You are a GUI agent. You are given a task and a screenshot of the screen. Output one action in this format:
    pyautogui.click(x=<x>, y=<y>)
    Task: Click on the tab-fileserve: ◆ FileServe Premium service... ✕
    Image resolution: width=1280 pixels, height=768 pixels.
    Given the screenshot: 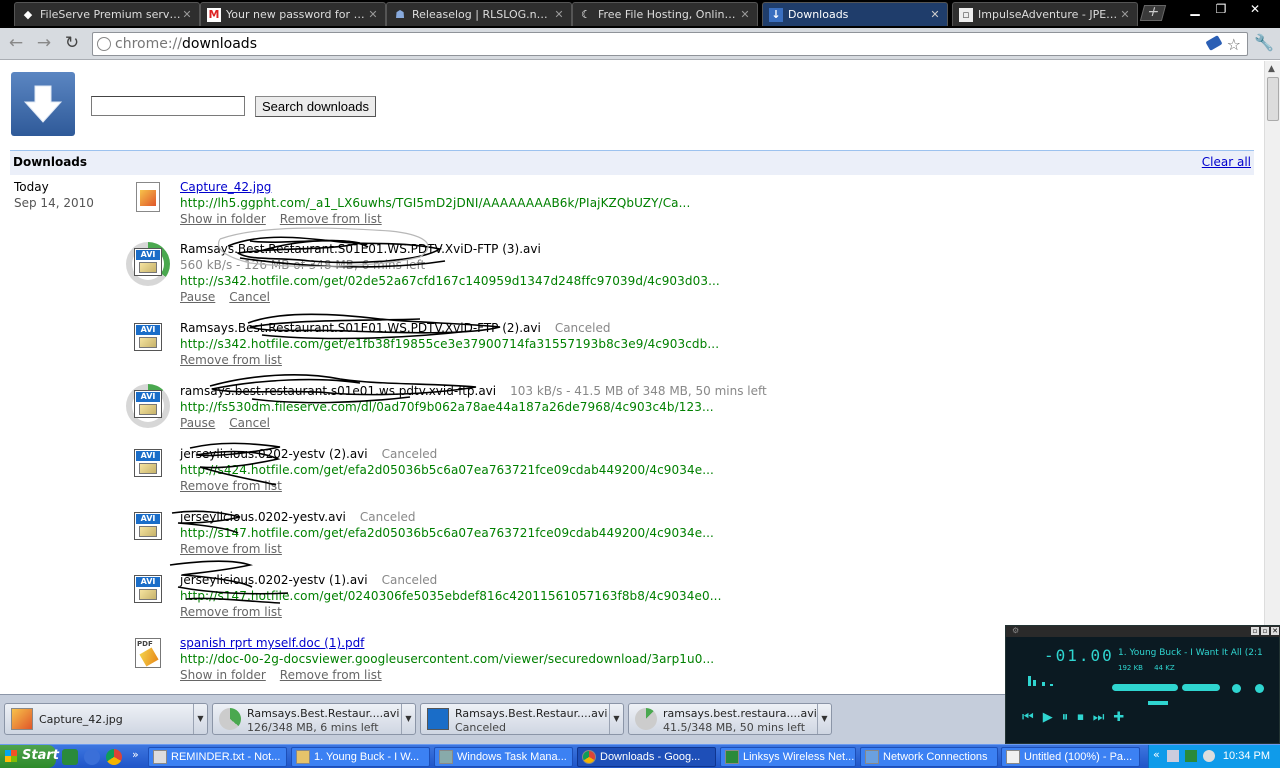 What is the action you would take?
    pyautogui.click(x=107, y=14)
    